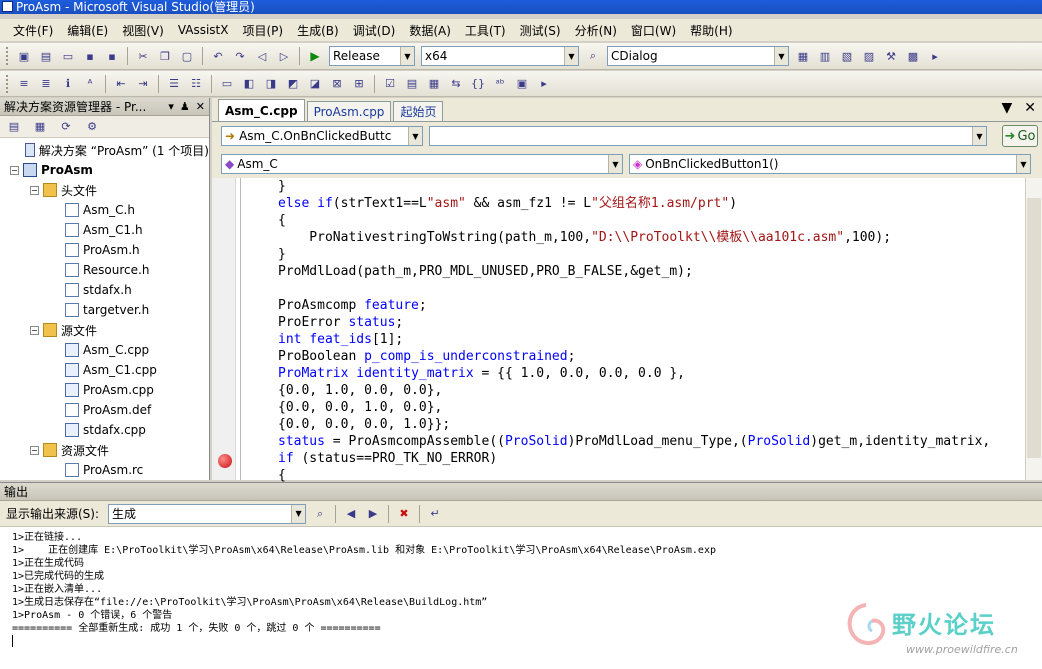 This screenshot has height=669, width=1042. Describe the element at coordinates (104, 210) in the screenshot. I see `tree-file: Asm_C.h` at that location.